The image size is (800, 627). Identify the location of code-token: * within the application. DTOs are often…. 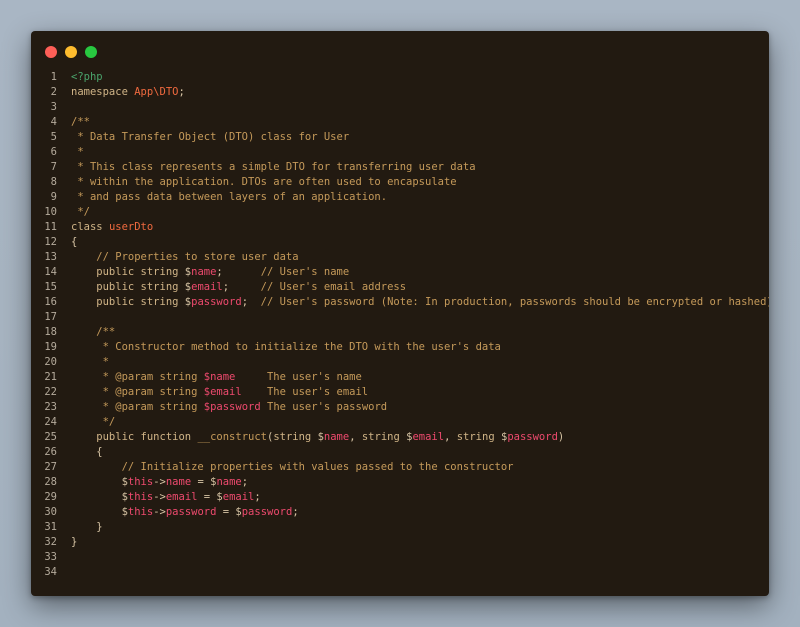
(264, 182).